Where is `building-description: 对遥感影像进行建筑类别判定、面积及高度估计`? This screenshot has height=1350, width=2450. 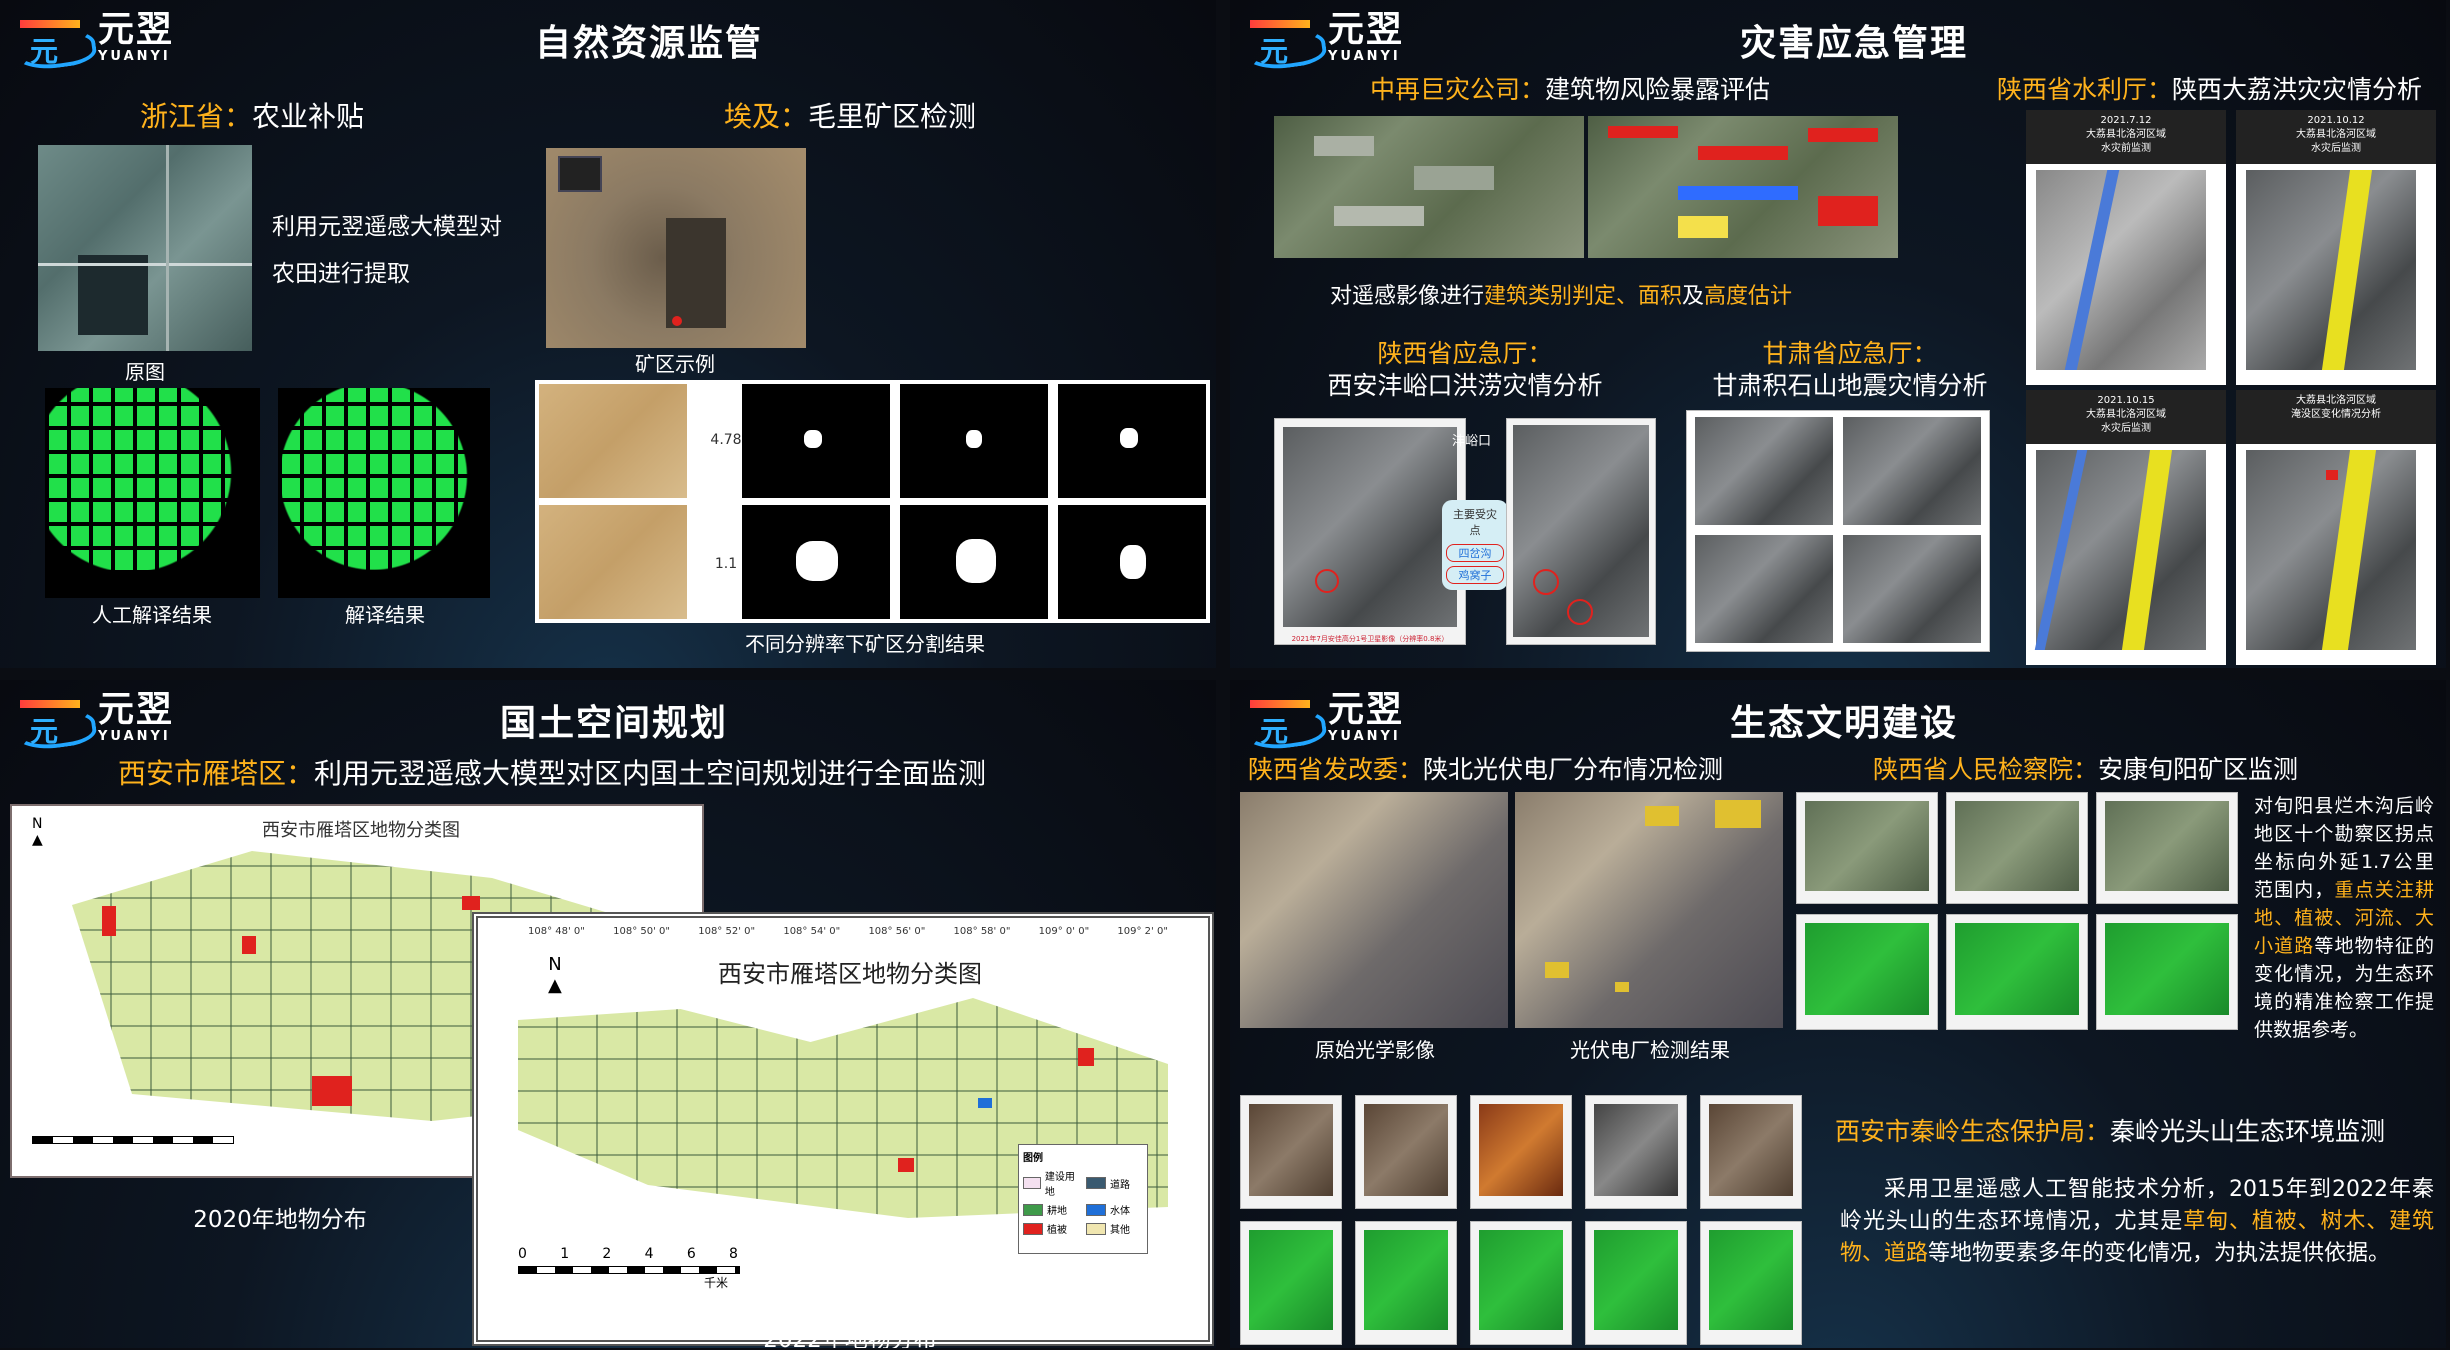 building-description: 对遥感影像进行建筑类别判定、面积及高度估计 is located at coordinates (1561, 294).